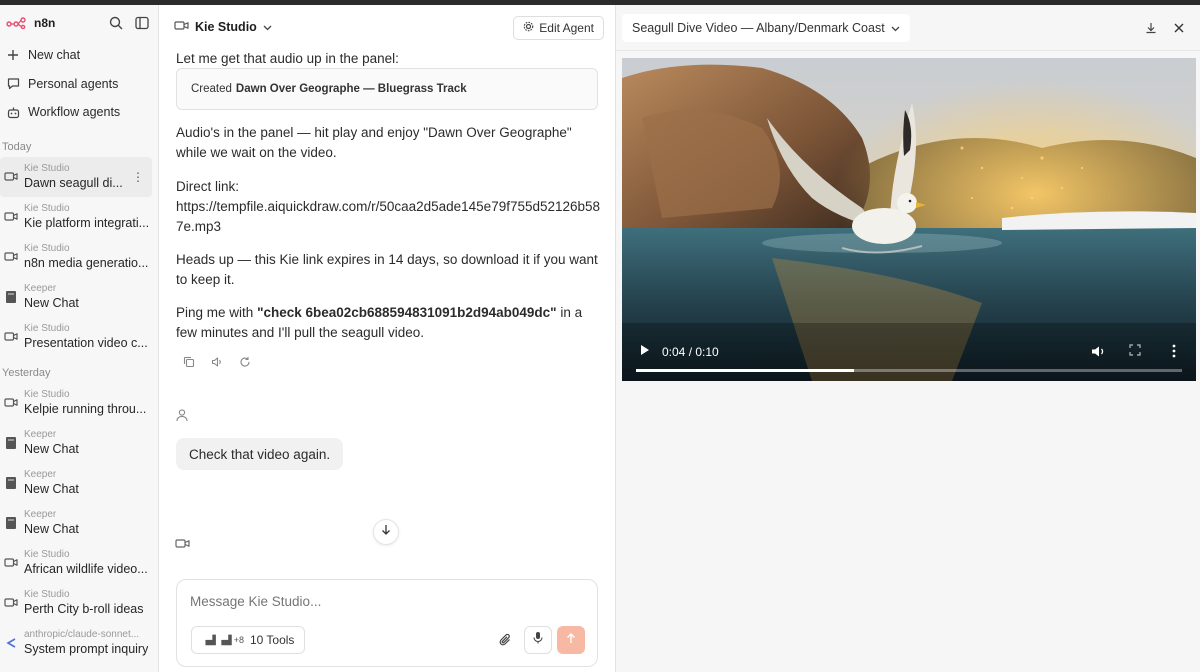 The height and width of the screenshot is (672, 1200). What do you see at coordinates (208, 186) in the screenshot?
I see `direct-link-label: Direct link:` at bounding box center [208, 186].